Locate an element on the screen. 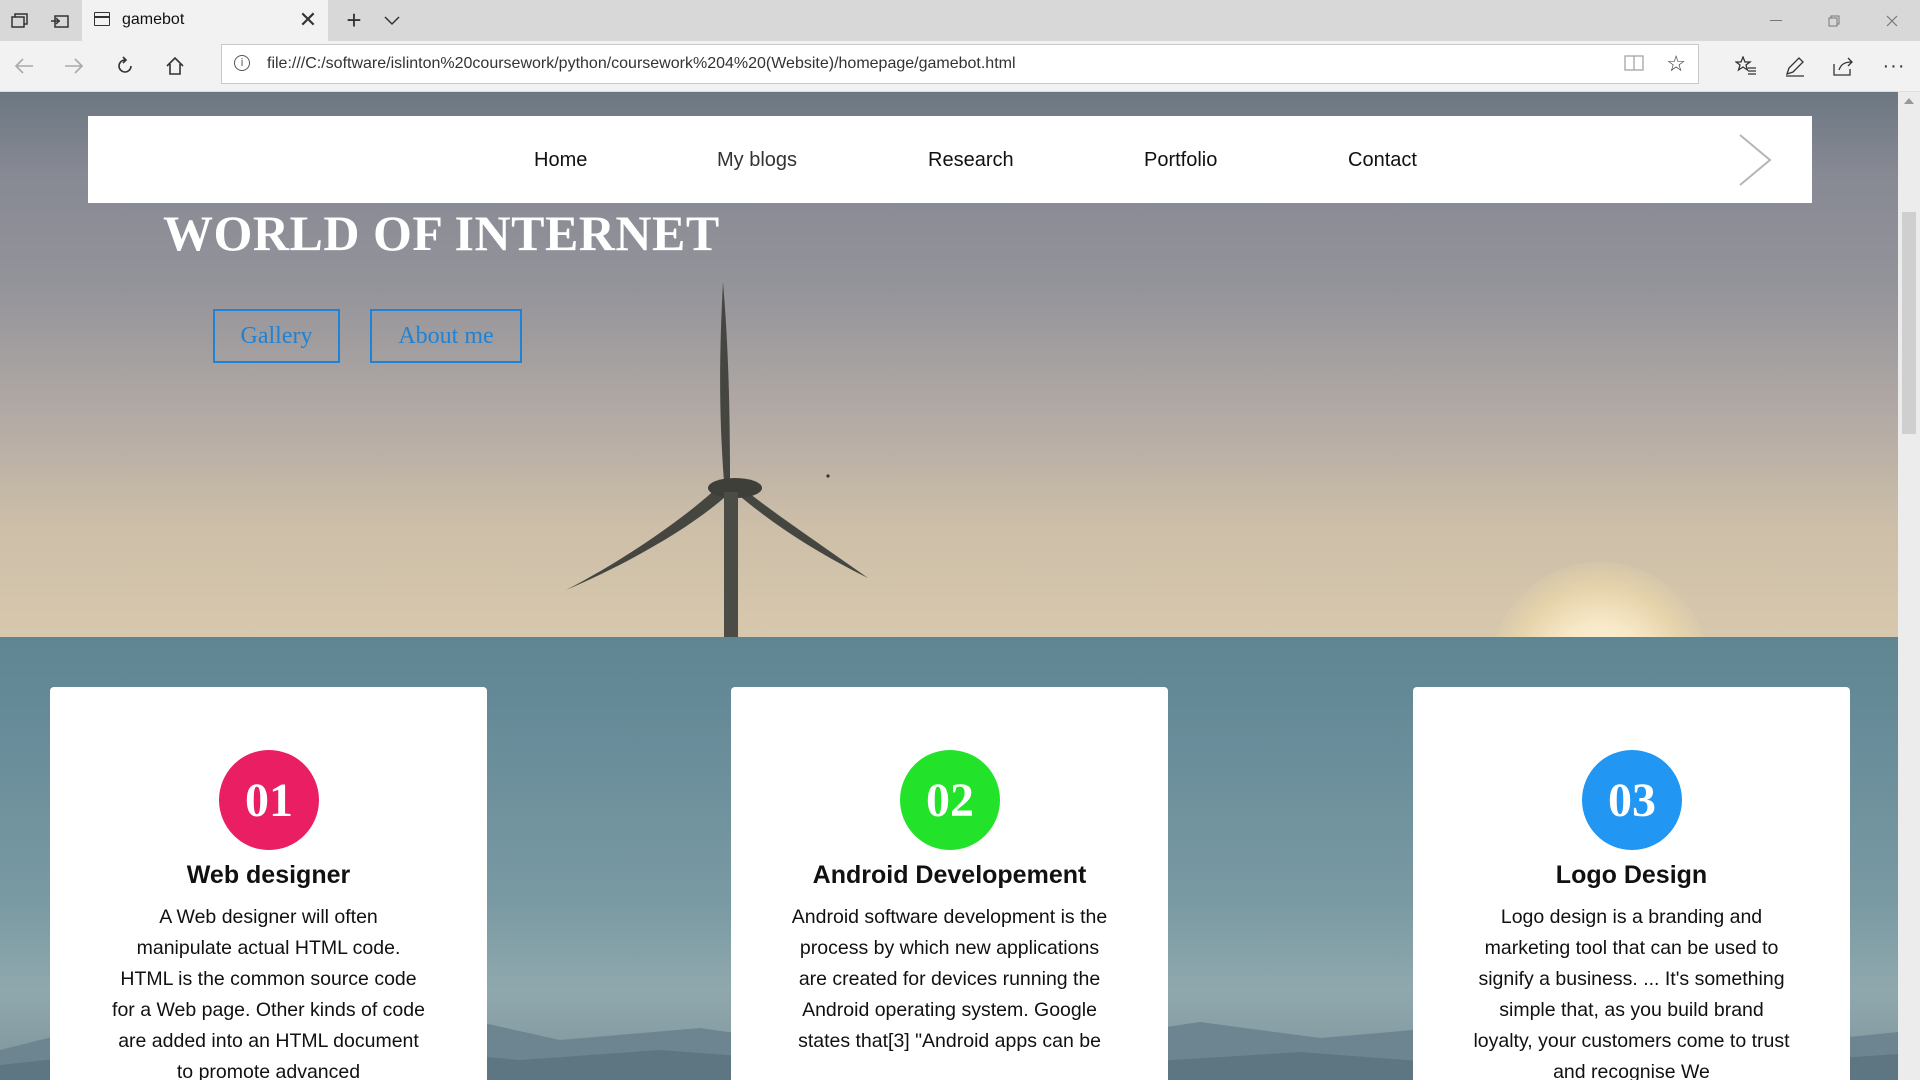 The image size is (1920, 1080). tab-actions-icon is located at coordinates (20, 20).